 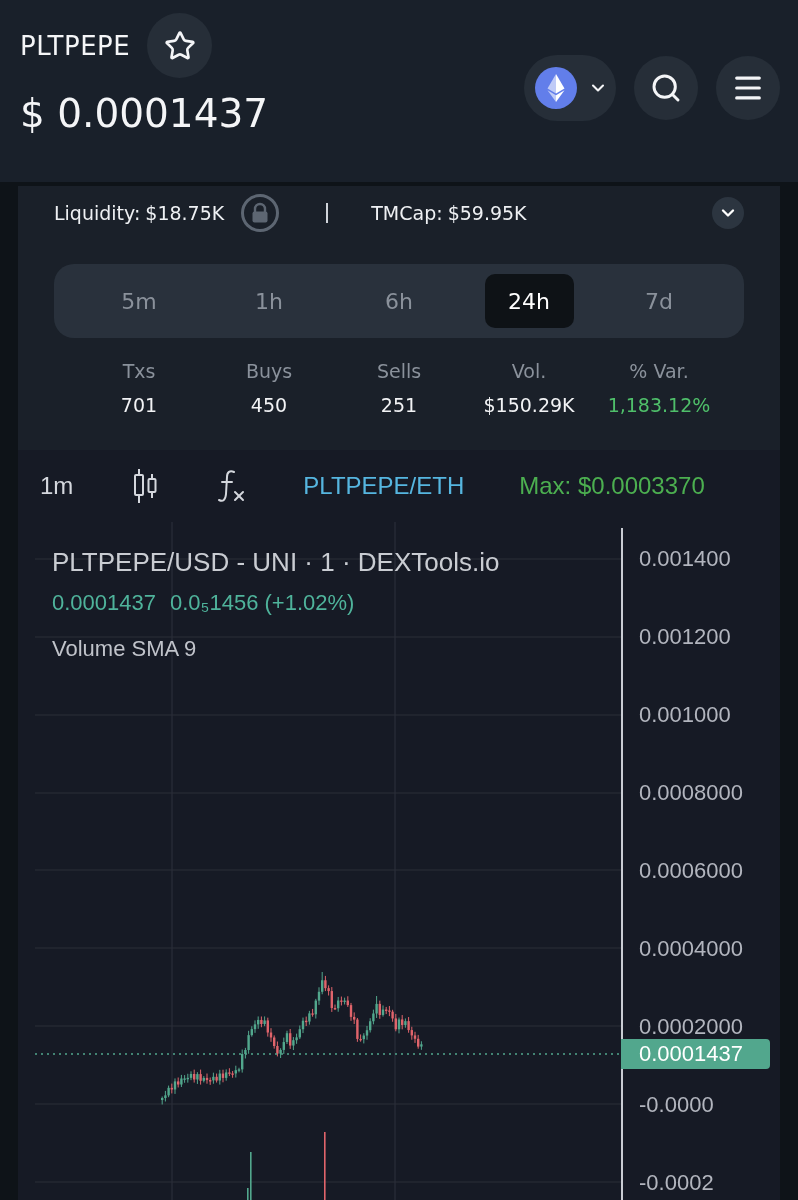 I want to click on axis-tick-label: 0.0008000, so click(x=691, y=793).